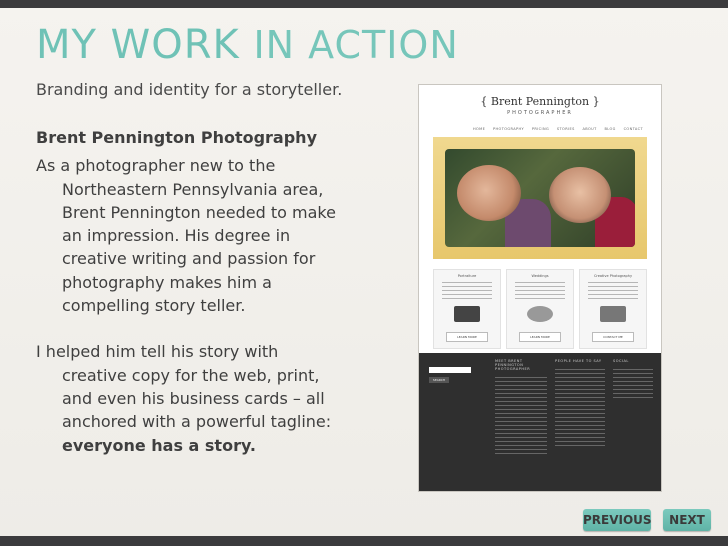  What do you see at coordinates (540, 129) in the screenshot?
I see `mockup-nav-item: PRICING` at bounding box center [540, 129].